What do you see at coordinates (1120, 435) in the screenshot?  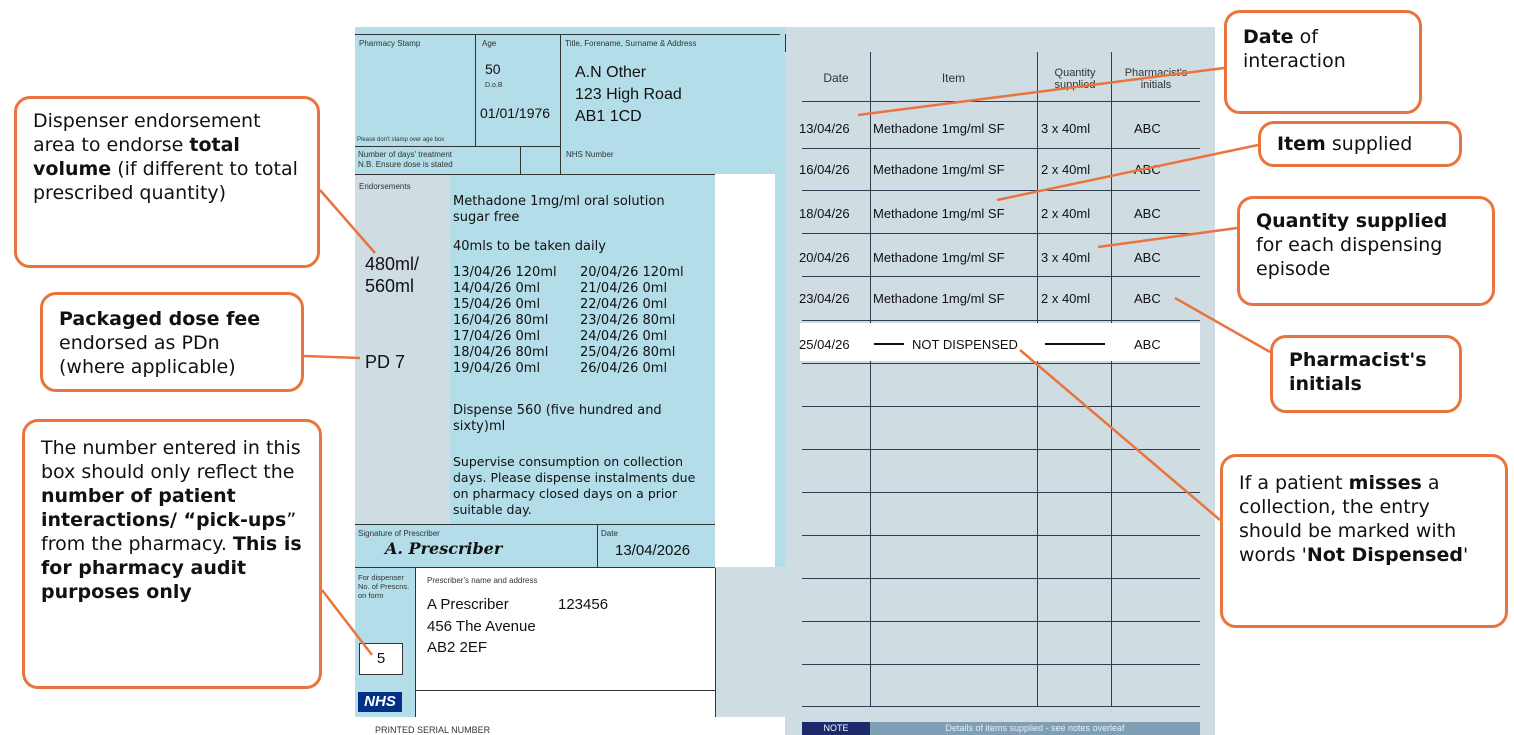 I see `leader-not-dispensed` at bounding box center [1120, 435].